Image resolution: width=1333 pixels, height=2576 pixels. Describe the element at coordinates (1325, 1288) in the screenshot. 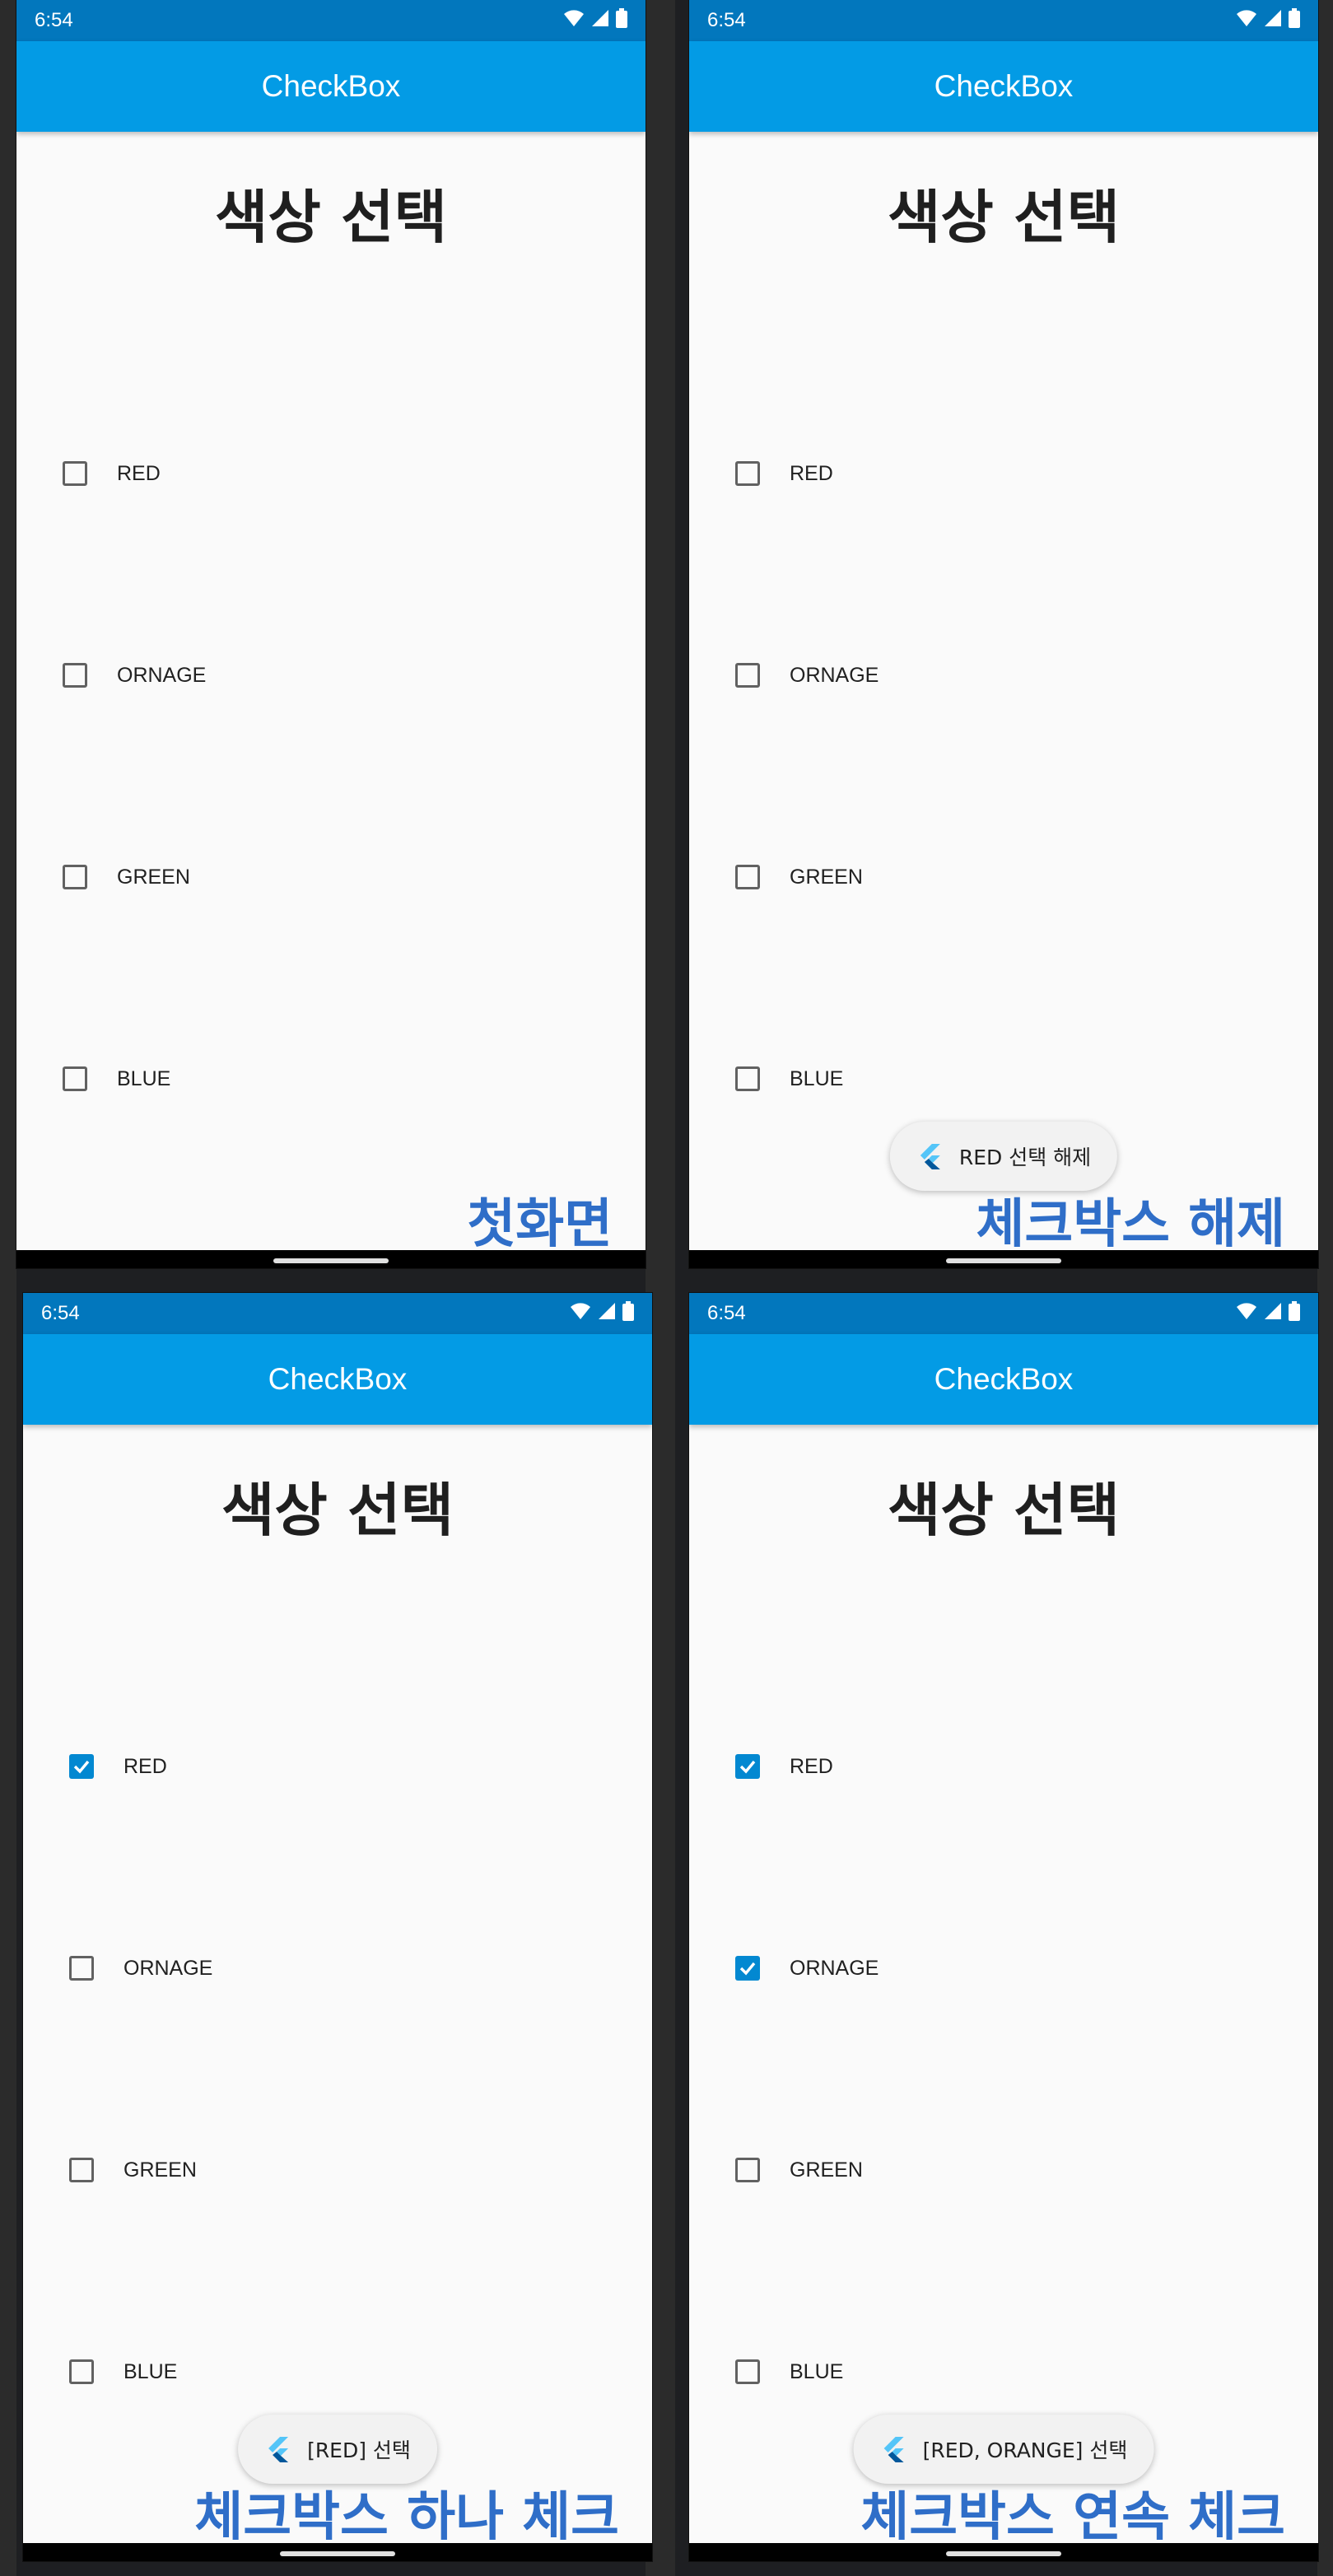

I see `code-editor-right-strip` at that location.